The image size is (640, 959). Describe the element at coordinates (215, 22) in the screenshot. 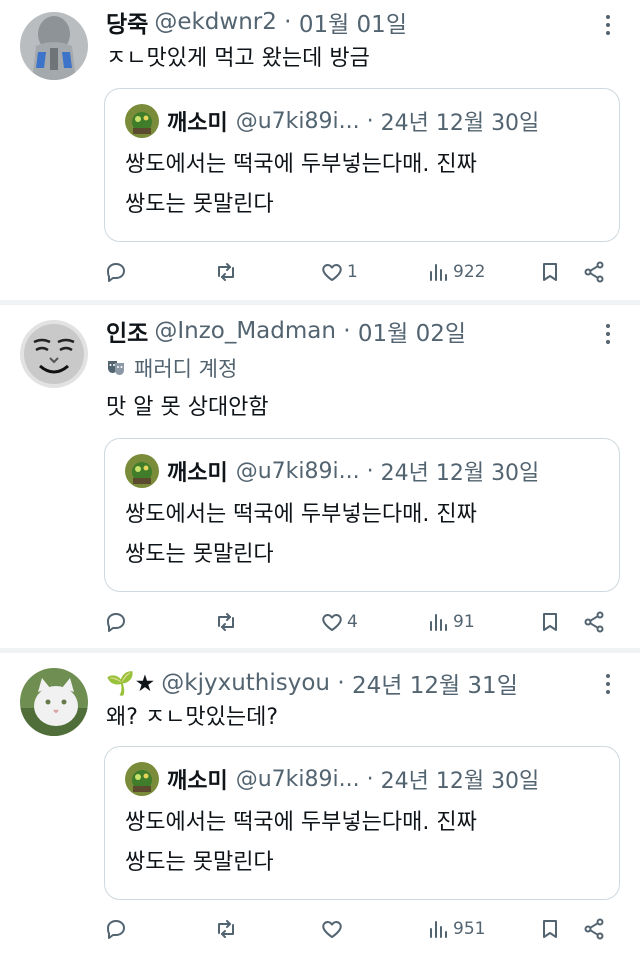

I see `user-handle: @ekdwnr2` at that location.